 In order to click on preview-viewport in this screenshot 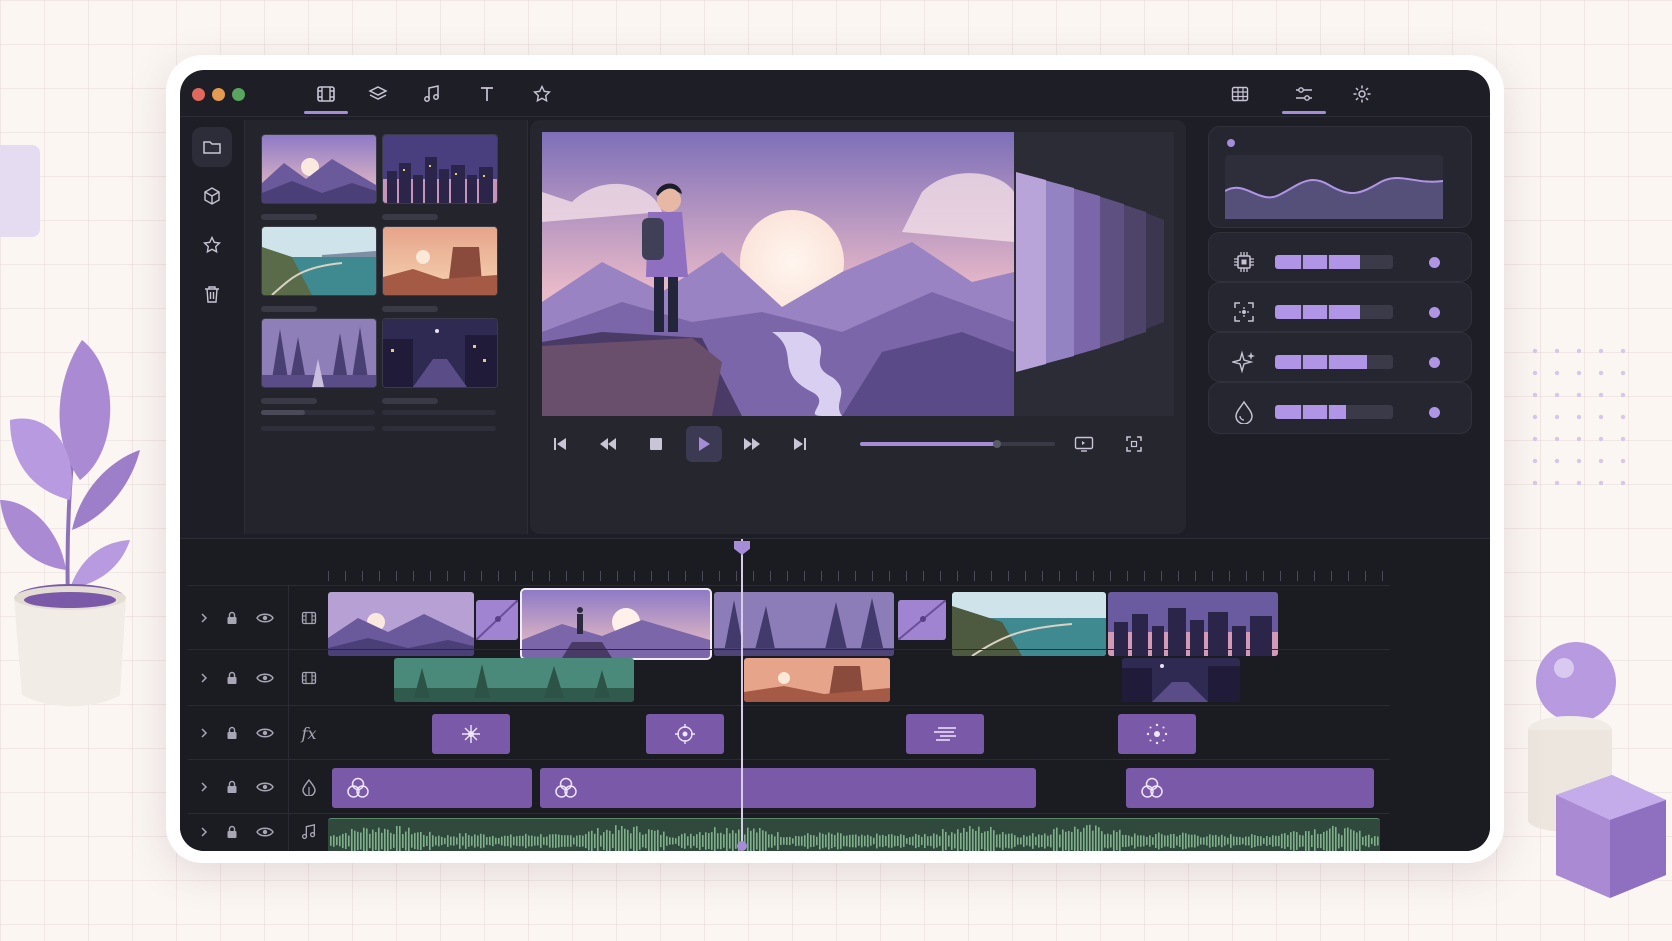, I will do `click(778, 274)`.